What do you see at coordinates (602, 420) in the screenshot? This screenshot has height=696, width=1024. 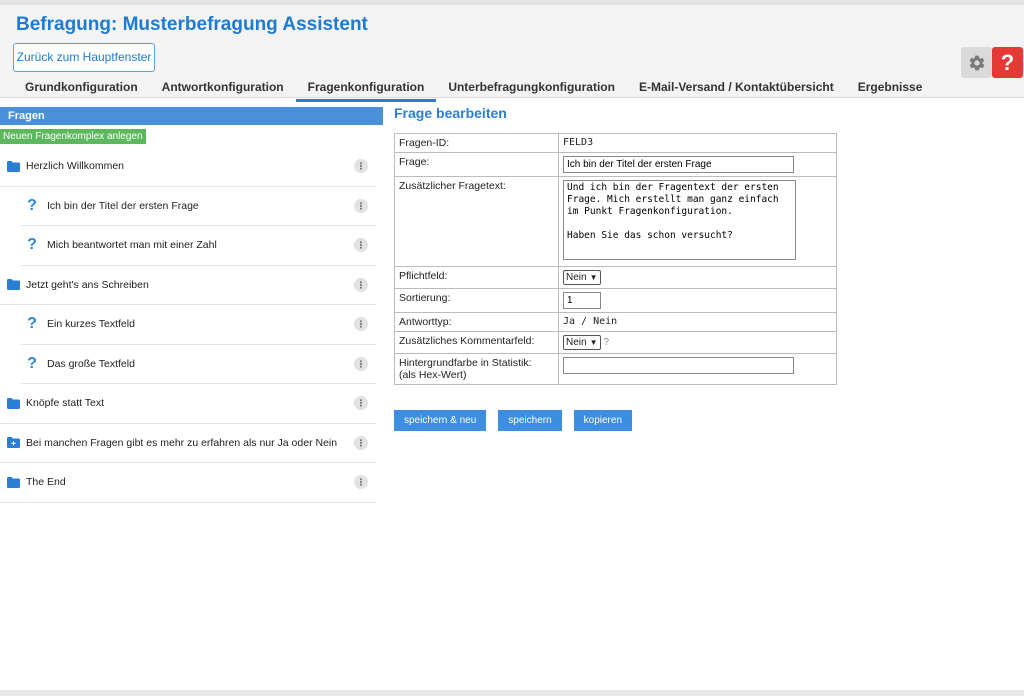 I see `copy-button: kopieren` at bounding box center [602, 420].